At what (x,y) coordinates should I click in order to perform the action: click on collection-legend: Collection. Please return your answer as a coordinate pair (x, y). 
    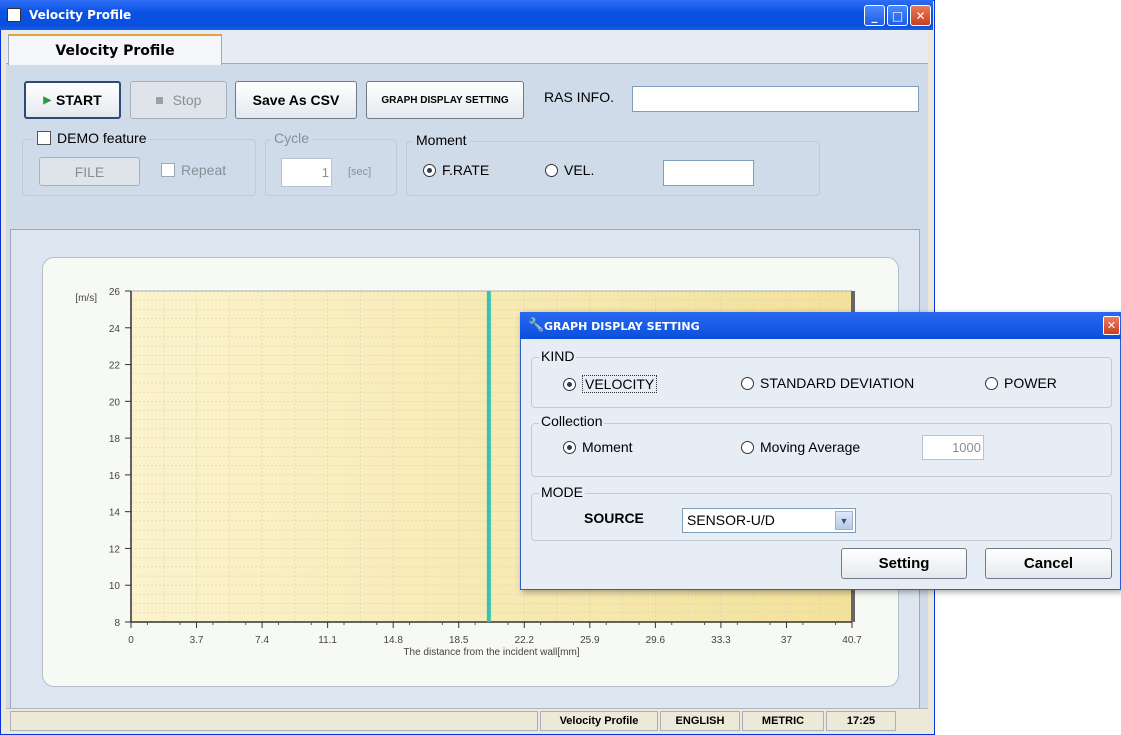
    Looking at the image, I should click on (572, 421).